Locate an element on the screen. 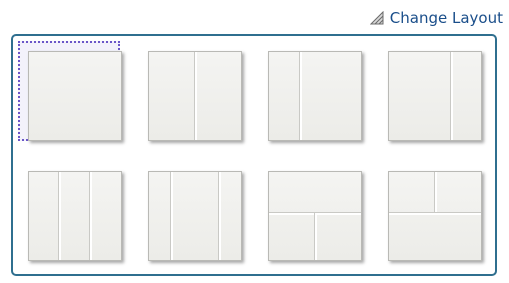 The image size is (509, 283). layout-option-wide-left-narrow-right is located at coordinates (430, 91).